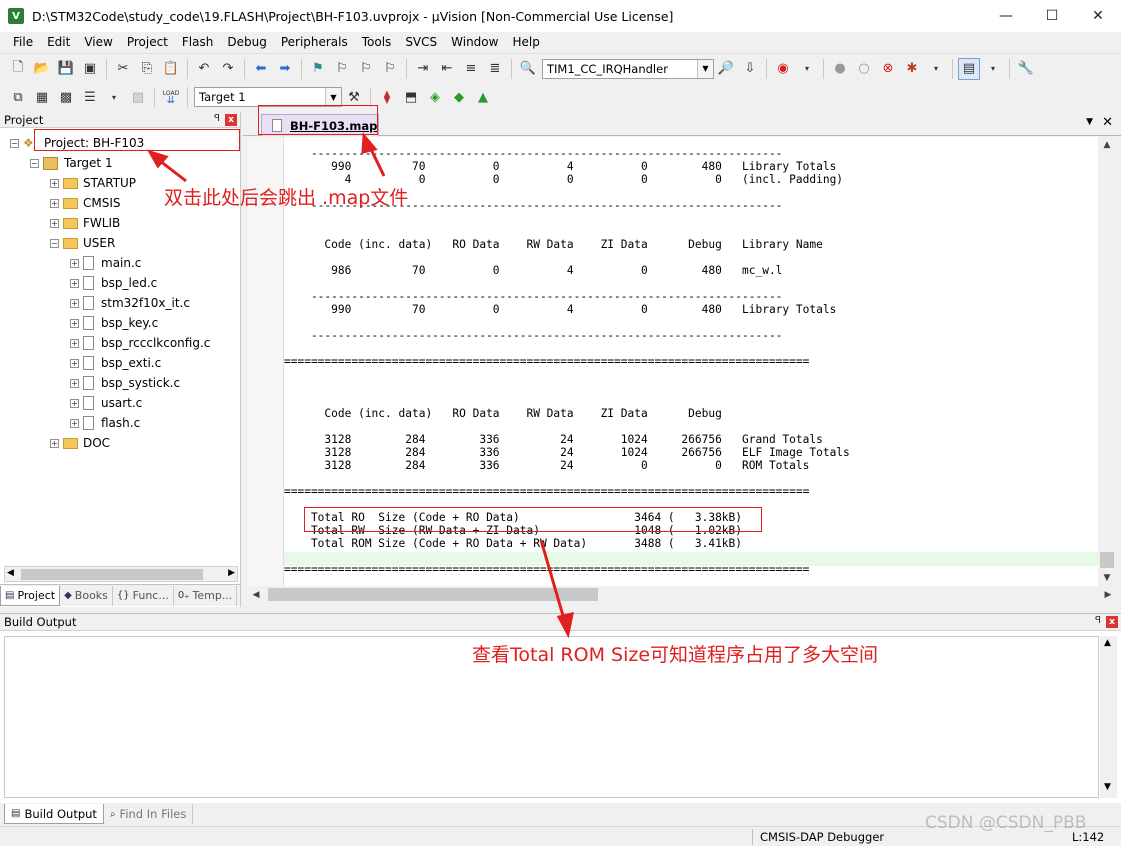 This screenshot has height=846, width=1121. Describe the element at coordinates (1098, 16) in the screenshot. I see `close-button: ✕` at that location.